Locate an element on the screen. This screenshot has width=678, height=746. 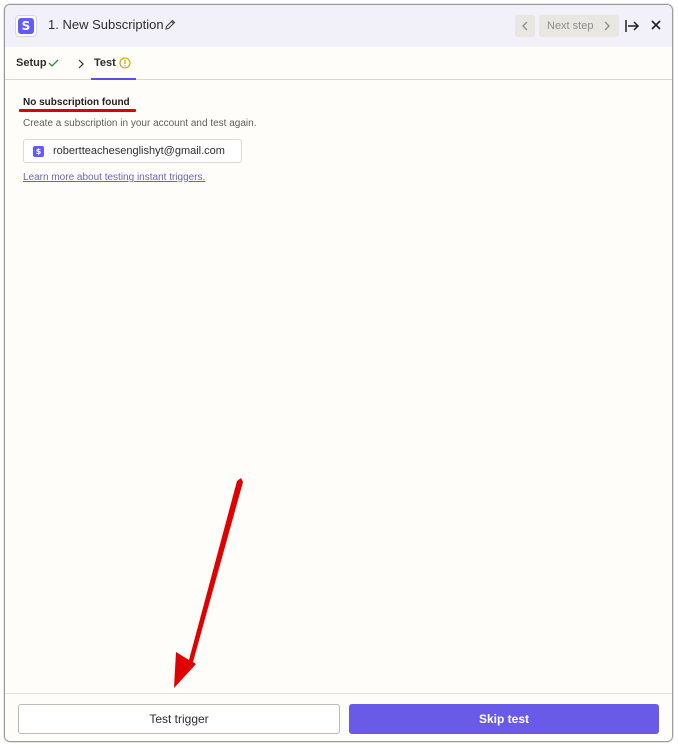
panel-footer: Test trigger Skip test is located at coordinates (338, 717).